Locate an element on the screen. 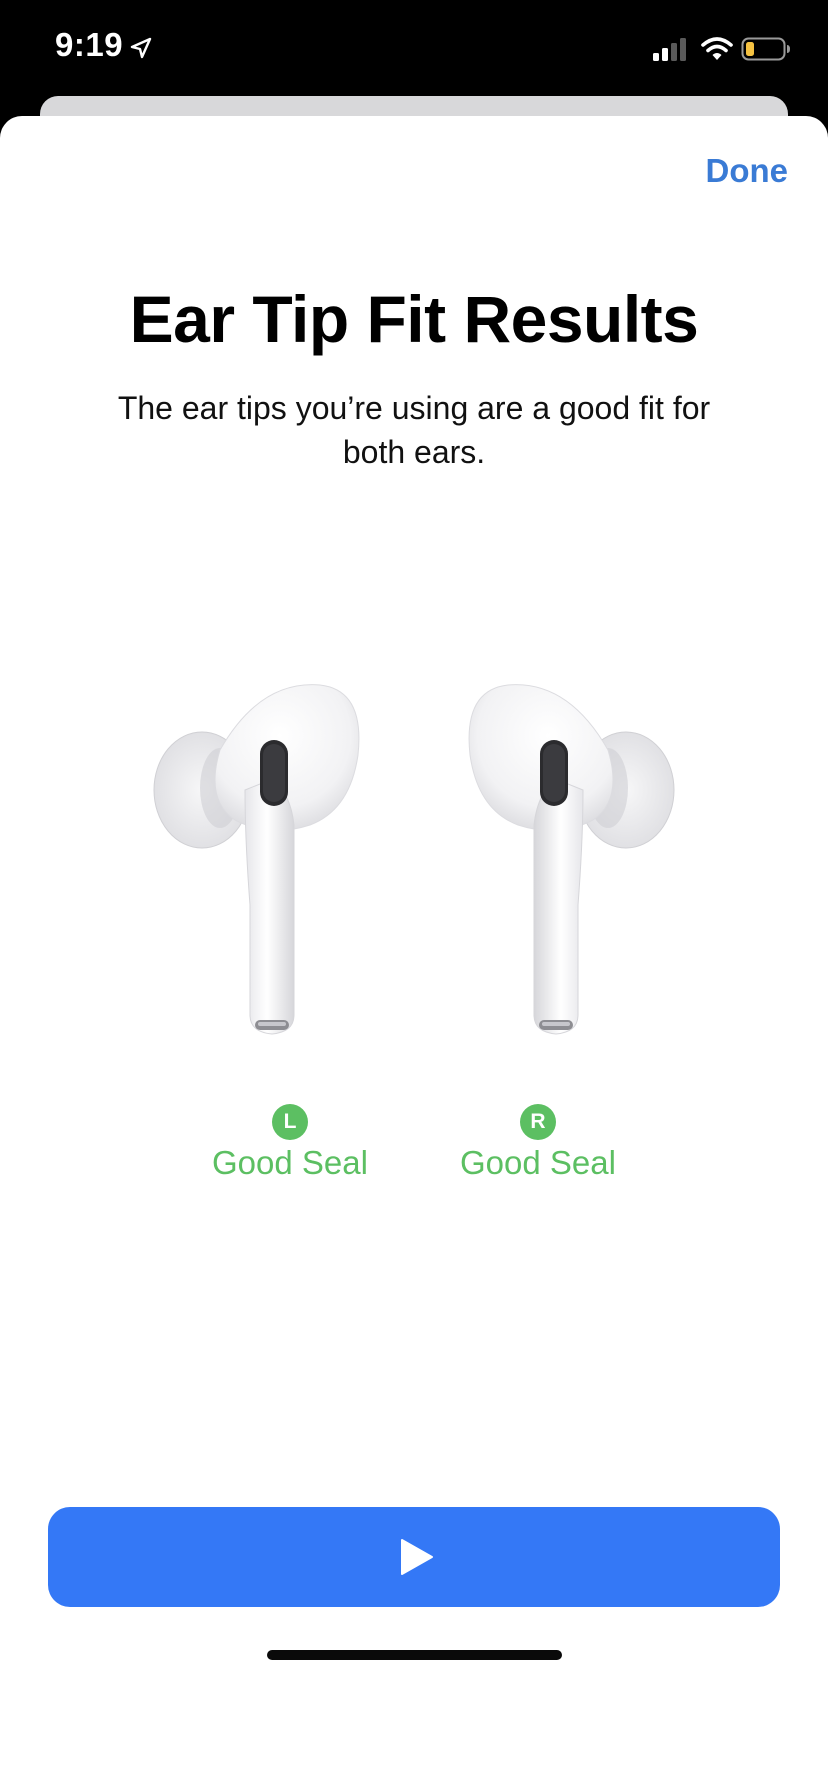 Image resolution: width=828 pixels, height=1792 pixels. wifi-icon is located at coordinates (717, 48).